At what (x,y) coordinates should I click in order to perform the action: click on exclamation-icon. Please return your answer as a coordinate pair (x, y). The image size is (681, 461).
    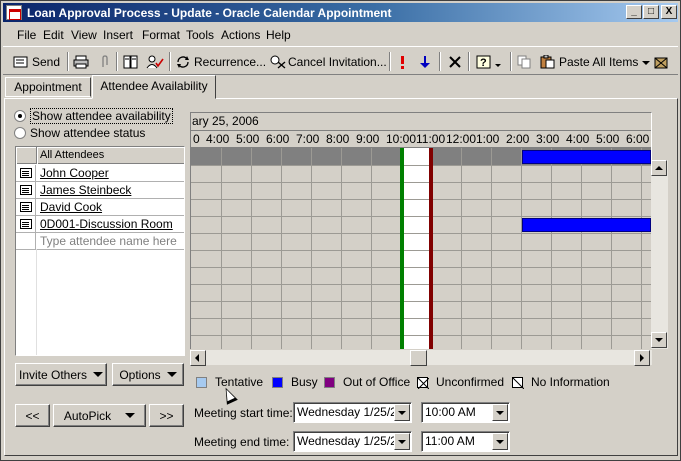
    Looking at the image, I should click on (402, 62).